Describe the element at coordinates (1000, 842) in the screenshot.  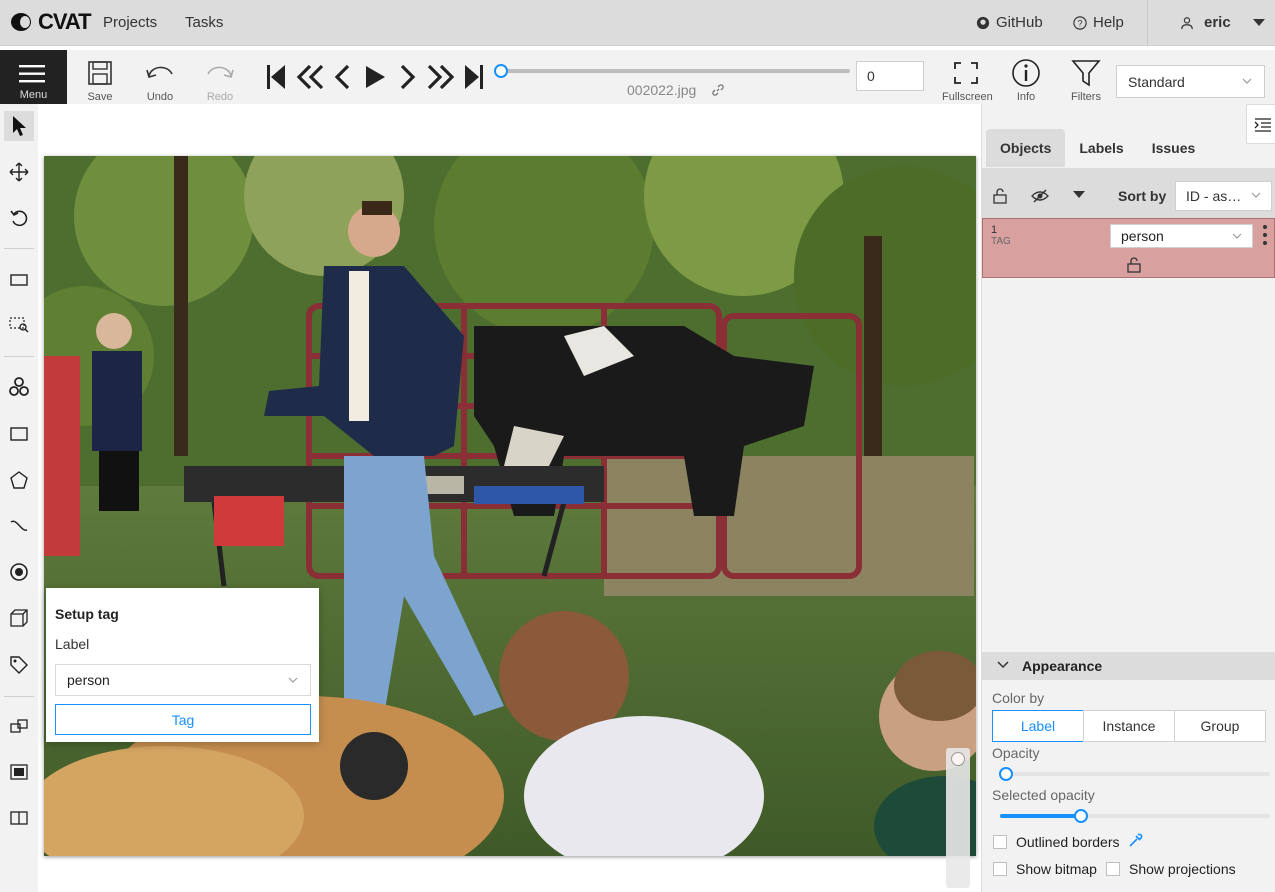
I see `outlined-borders-checkbox` at that location.